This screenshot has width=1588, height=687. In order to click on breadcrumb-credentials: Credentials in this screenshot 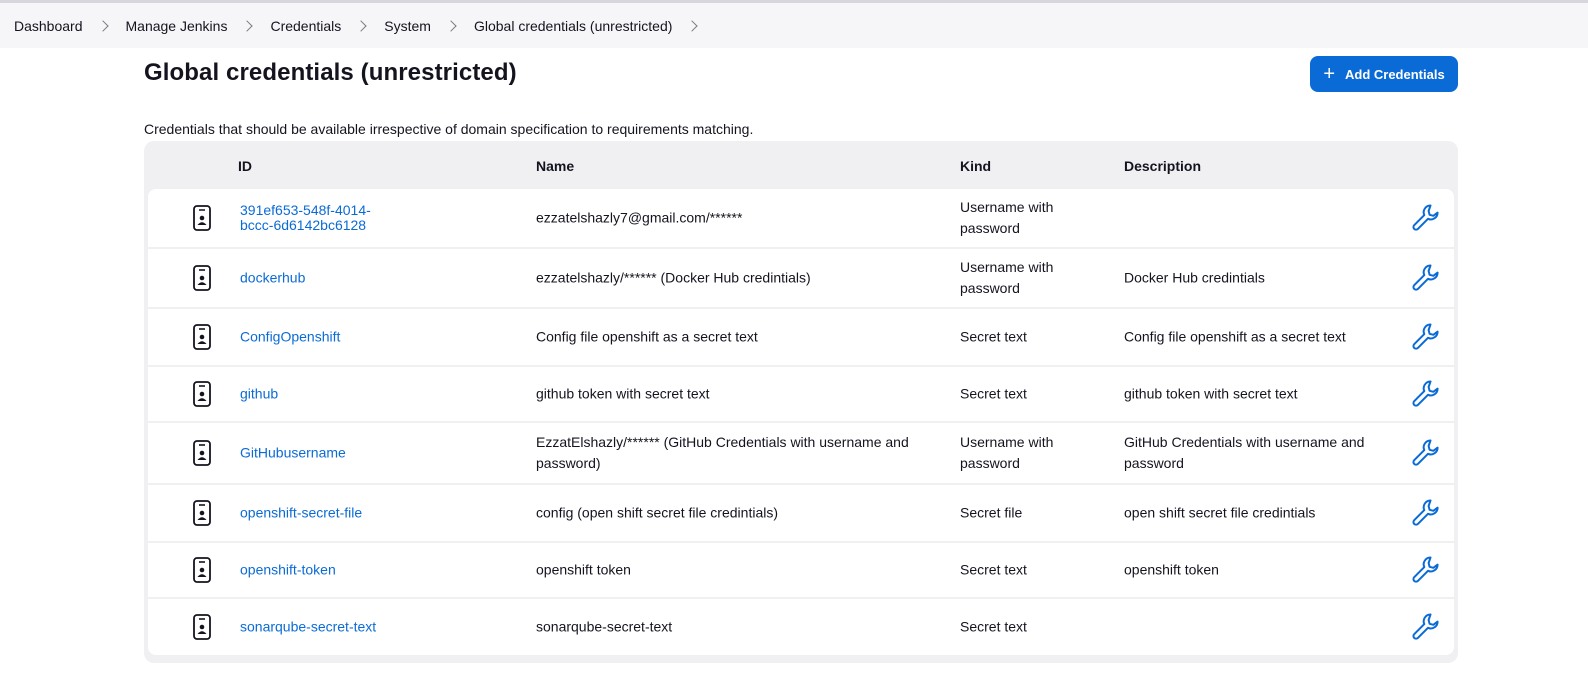, I will do `click(305, 26)`.